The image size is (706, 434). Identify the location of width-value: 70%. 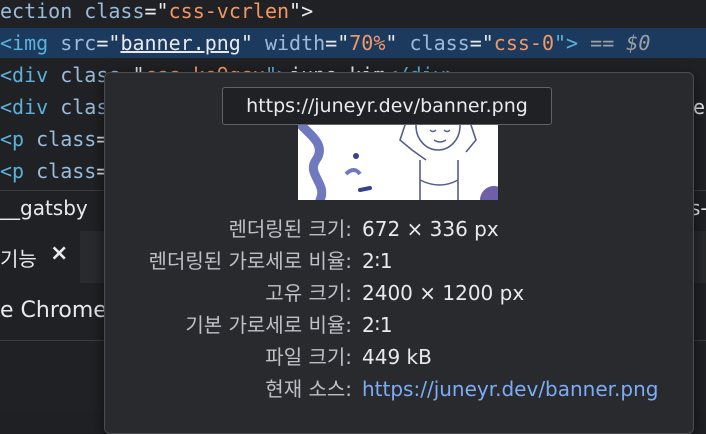
(367, 43).